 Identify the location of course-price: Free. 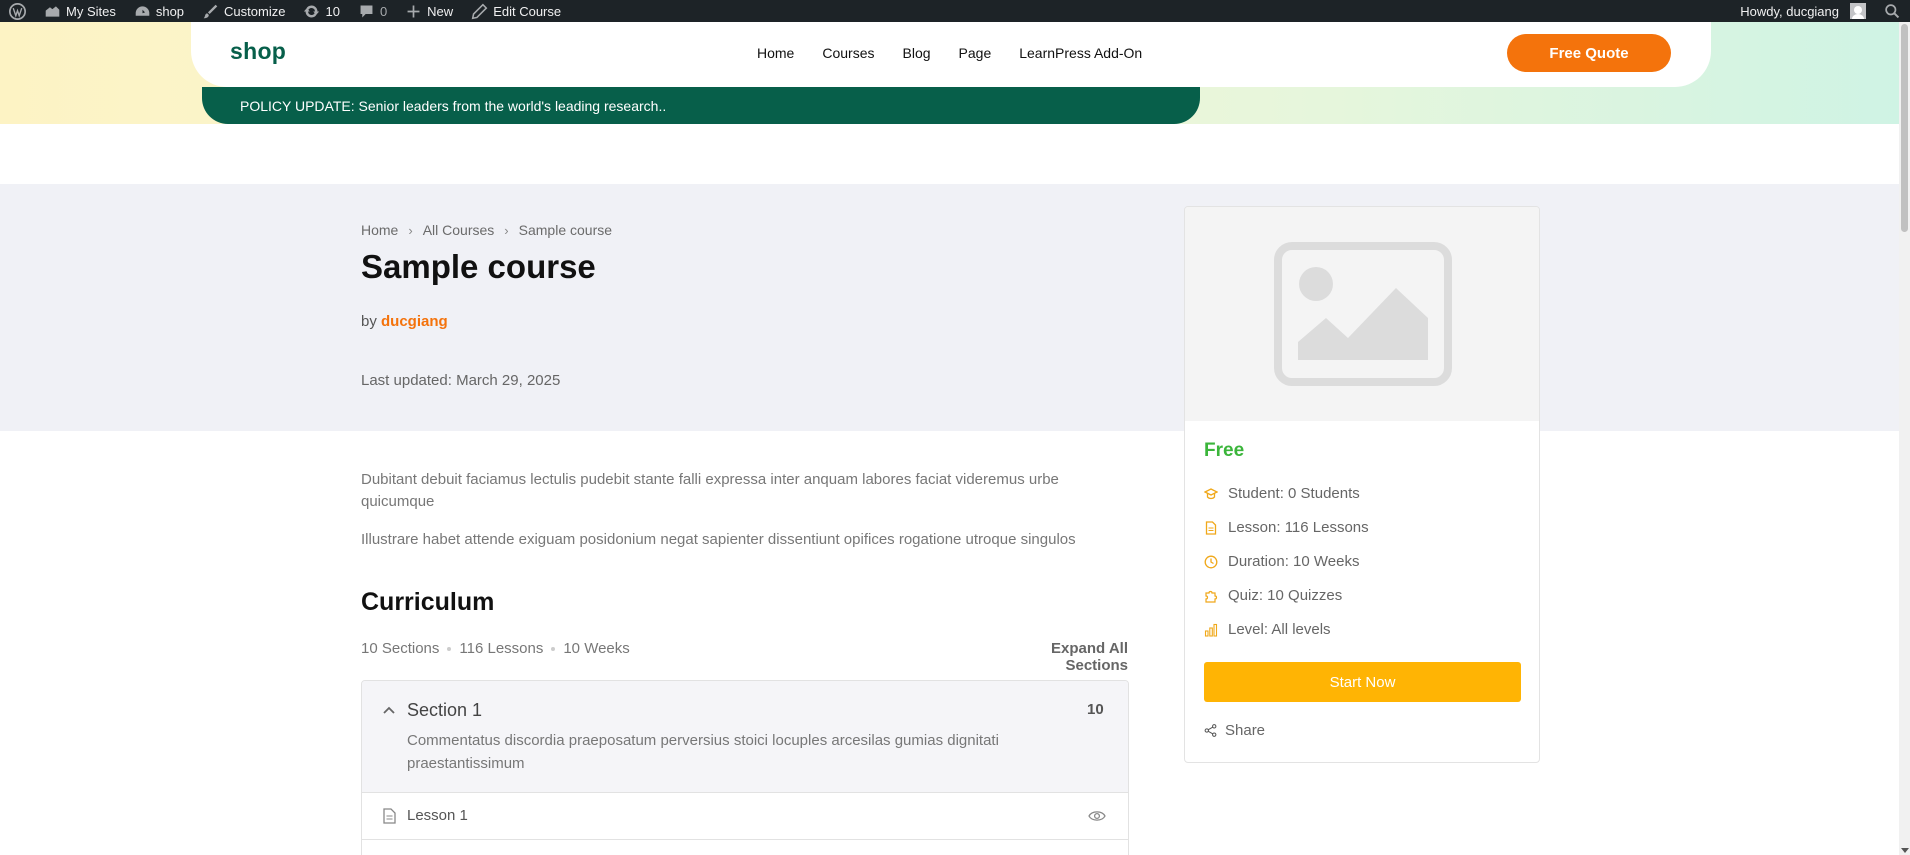
(1224, 450).